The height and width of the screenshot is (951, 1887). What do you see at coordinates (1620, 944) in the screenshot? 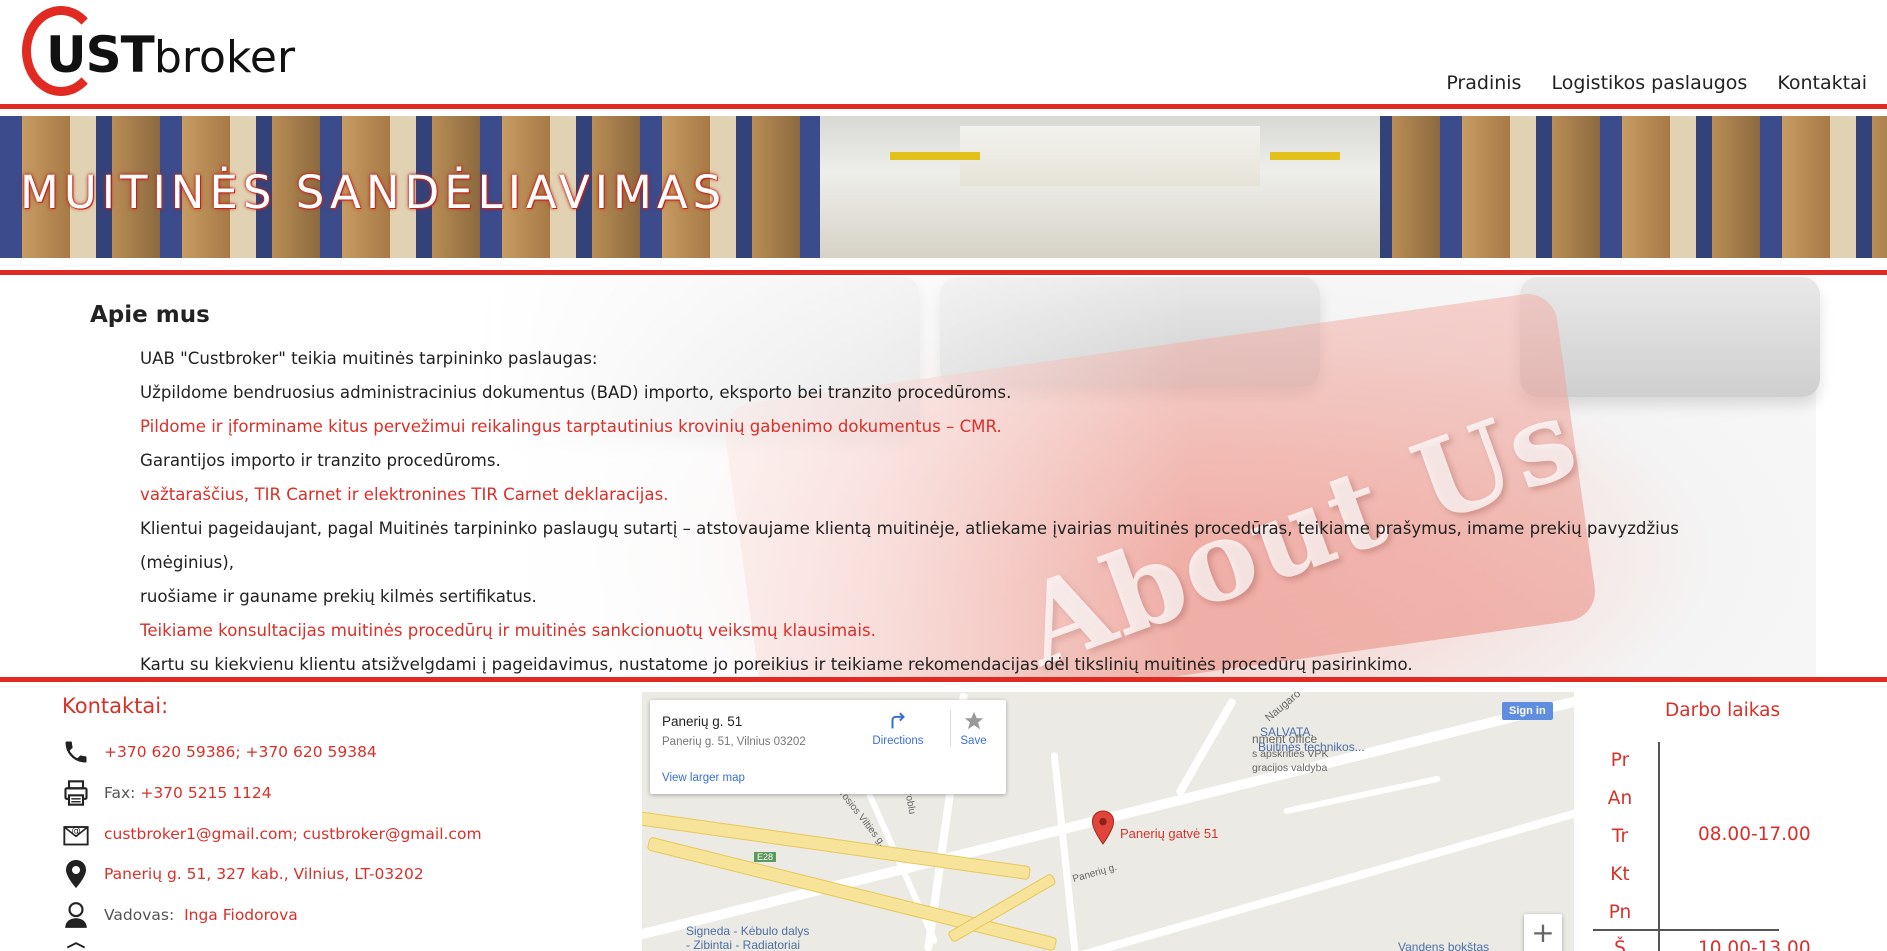
I see `day-label-saturday: Š` at bounding box center [1620, 944].